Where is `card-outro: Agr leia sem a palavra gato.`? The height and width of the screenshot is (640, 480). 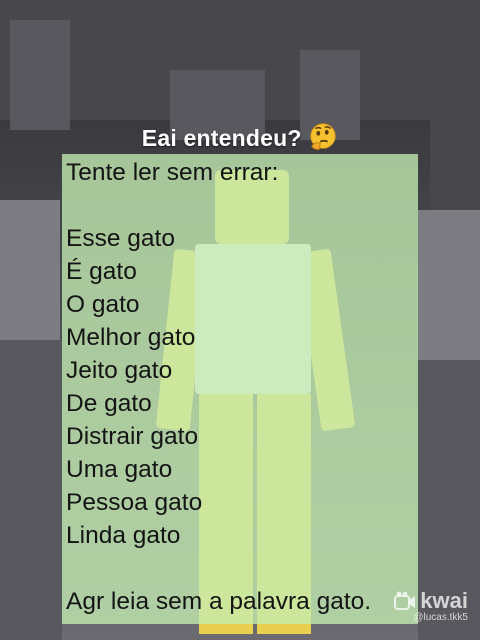
card-outro: Agr leia sem a palavra gato. is located at coordinates (219, 601).